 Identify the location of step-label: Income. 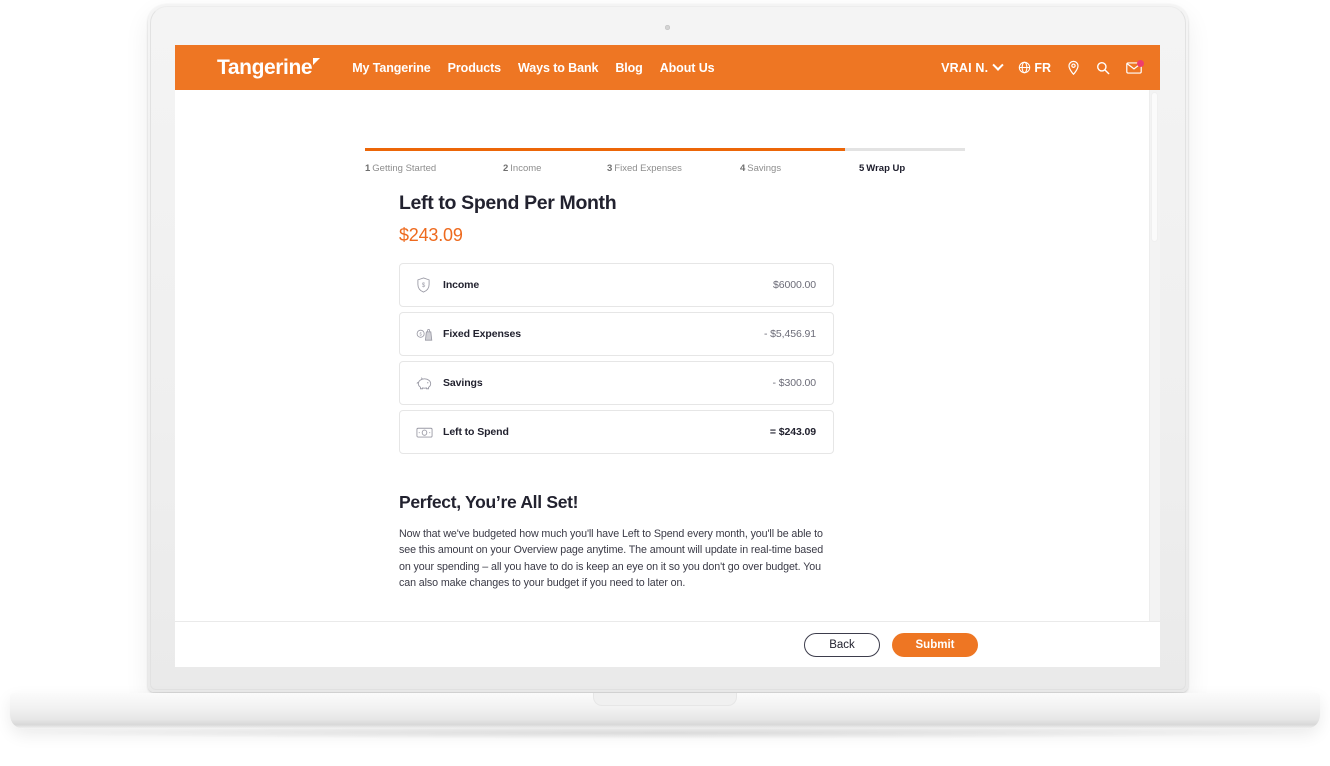
(526, 168).